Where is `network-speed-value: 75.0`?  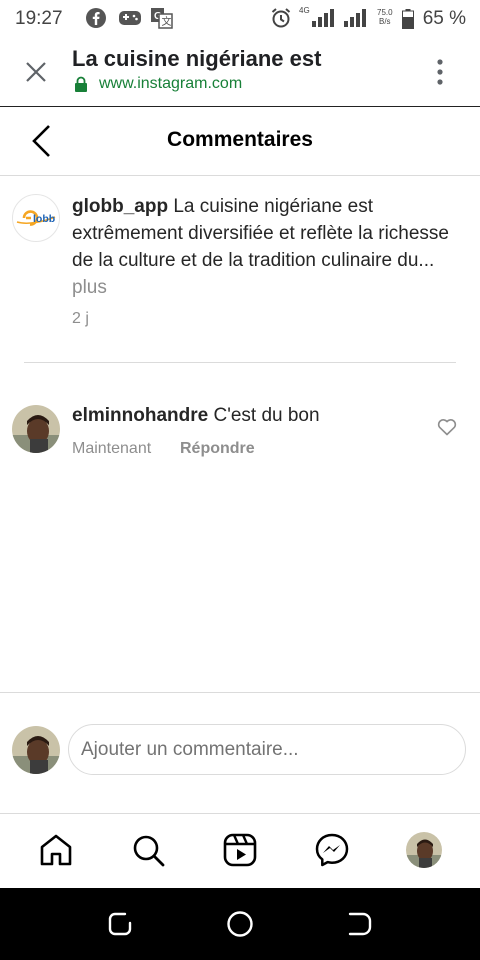
network-speed-value: 75.0 is located at coordinates (385, 12).